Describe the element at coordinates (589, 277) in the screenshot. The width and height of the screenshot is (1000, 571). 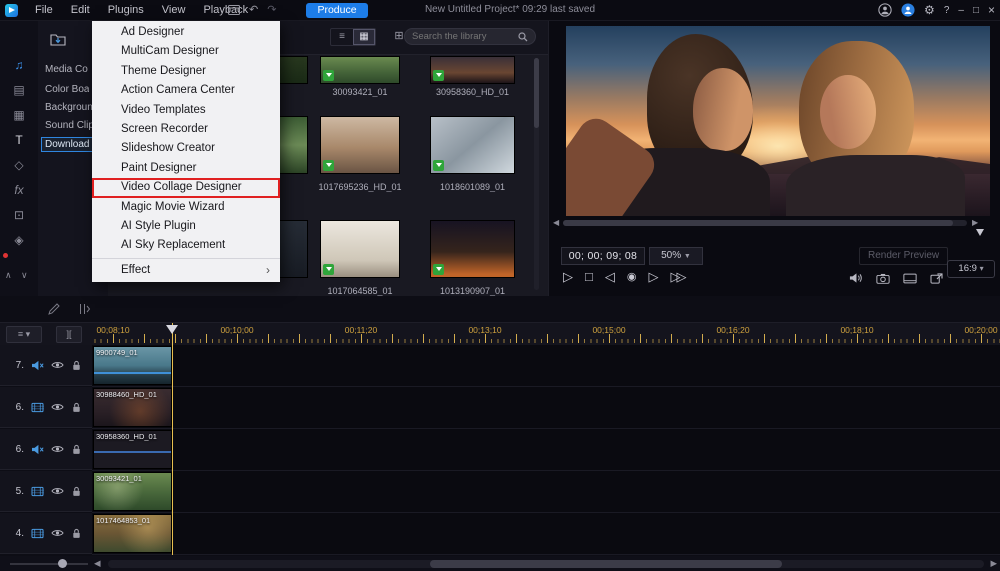
I see `stop-button: □` at that location.